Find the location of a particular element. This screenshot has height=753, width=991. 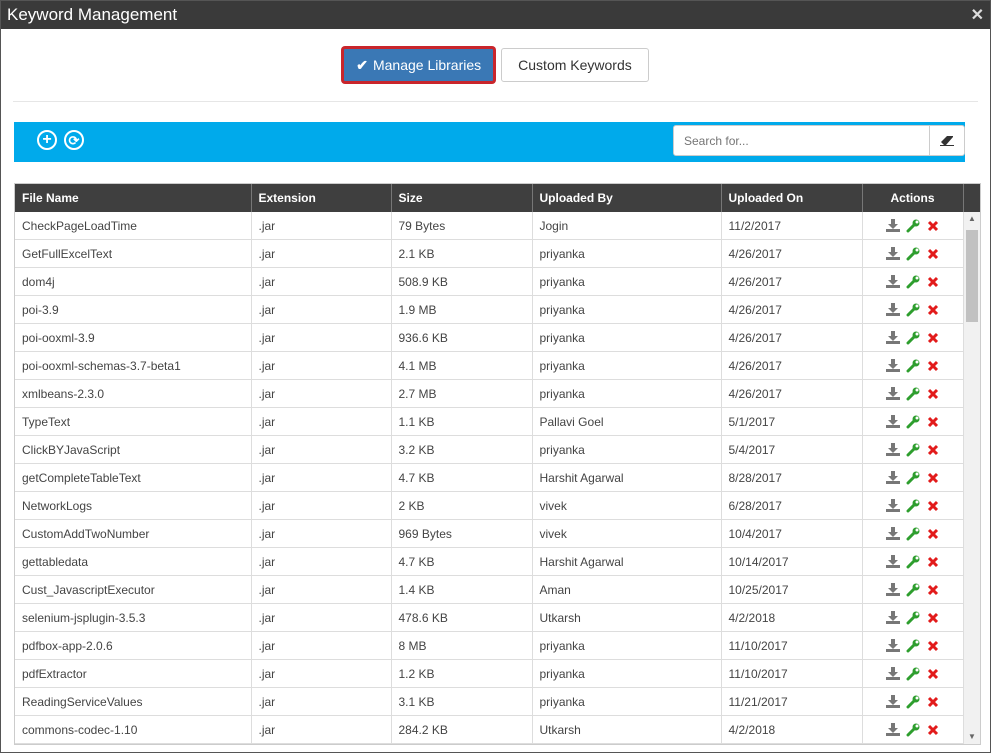

refresh-icon: ⟳ is located at coordinates (74, 140).